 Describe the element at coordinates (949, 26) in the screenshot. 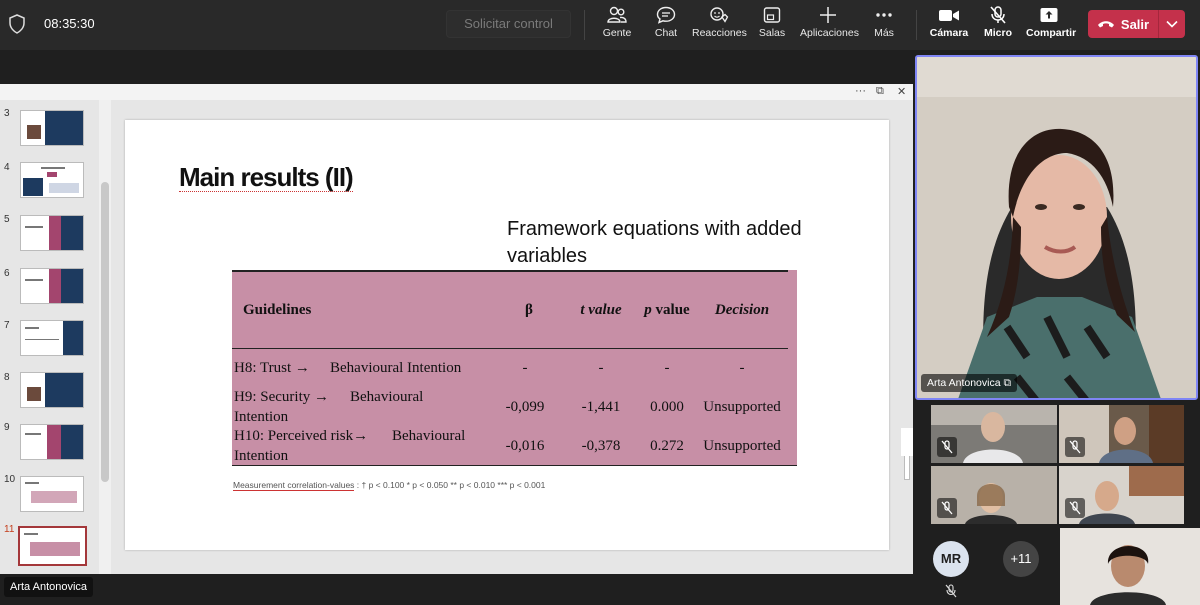

I see `camera-button: Cámara` at that location.